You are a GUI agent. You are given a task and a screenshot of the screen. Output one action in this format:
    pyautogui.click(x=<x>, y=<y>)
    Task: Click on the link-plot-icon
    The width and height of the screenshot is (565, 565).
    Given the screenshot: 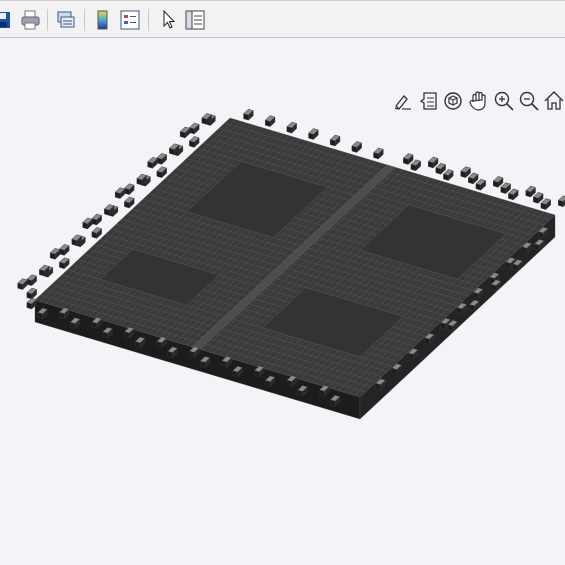 What is the action you would take?
    pyautogui.click(x=66, y=20)
    